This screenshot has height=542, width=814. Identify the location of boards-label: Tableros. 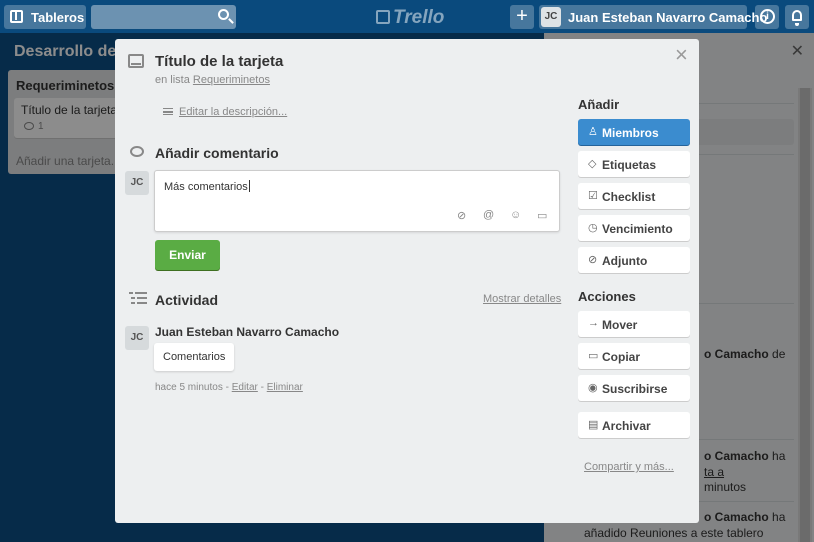
(58, 17).